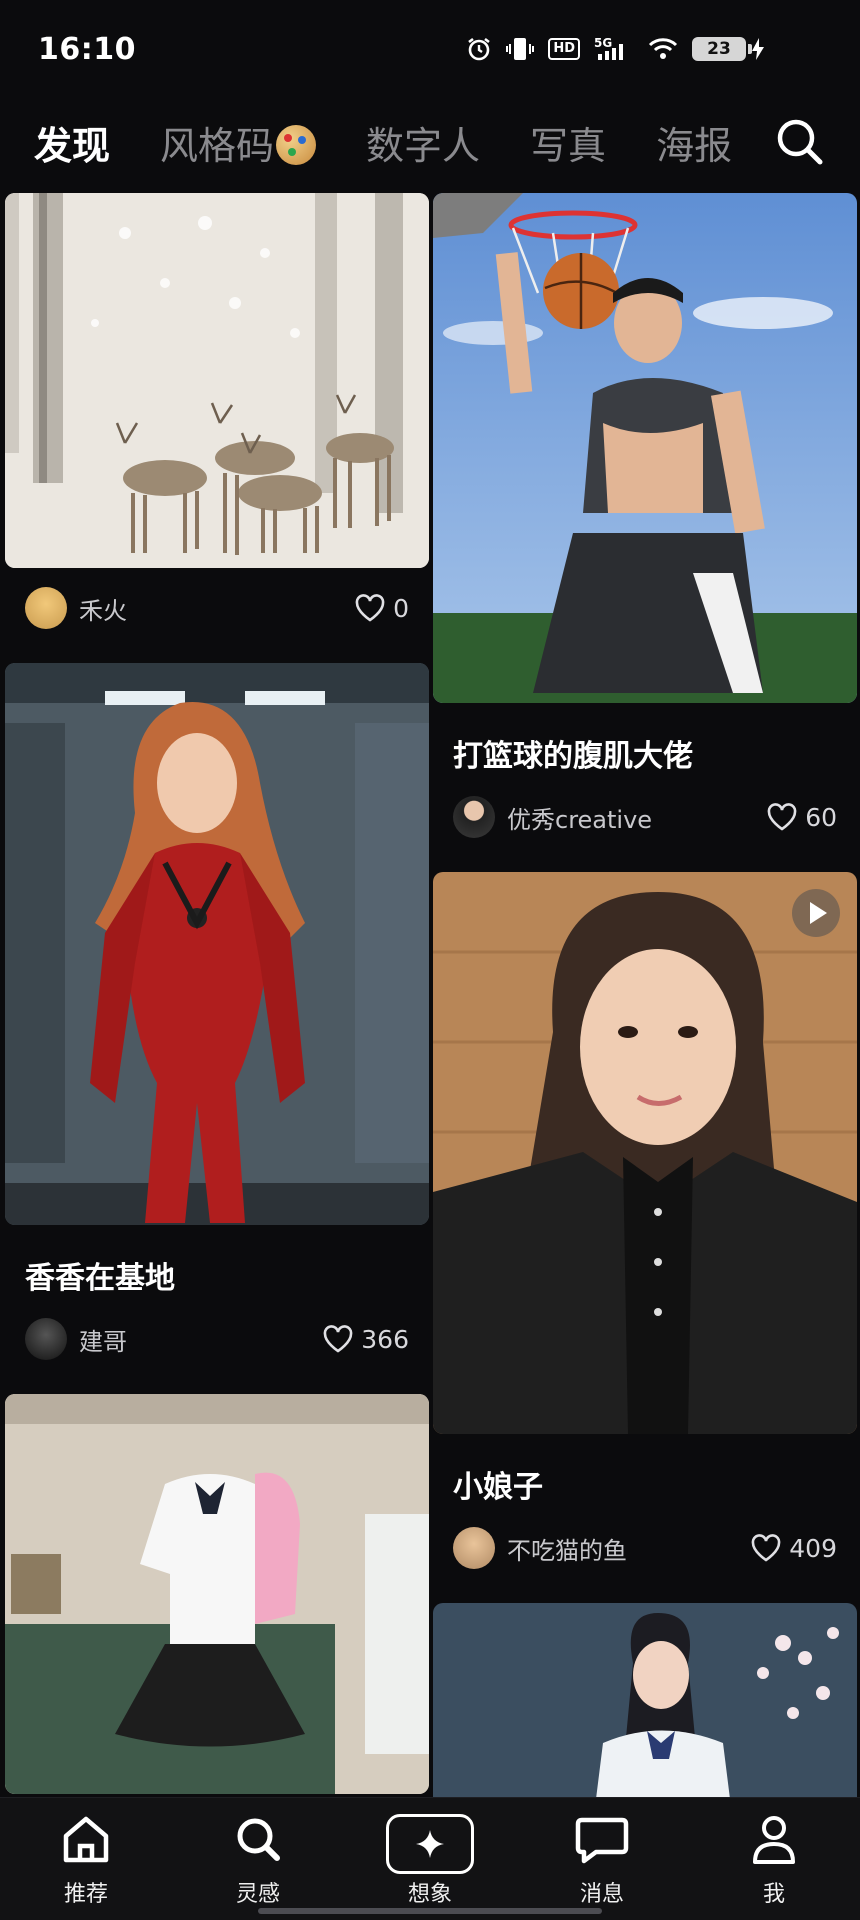  Describe the element at coordinates (217, 145) in the screenshot. I see `tab-style-code-label: 风格码` at that location.